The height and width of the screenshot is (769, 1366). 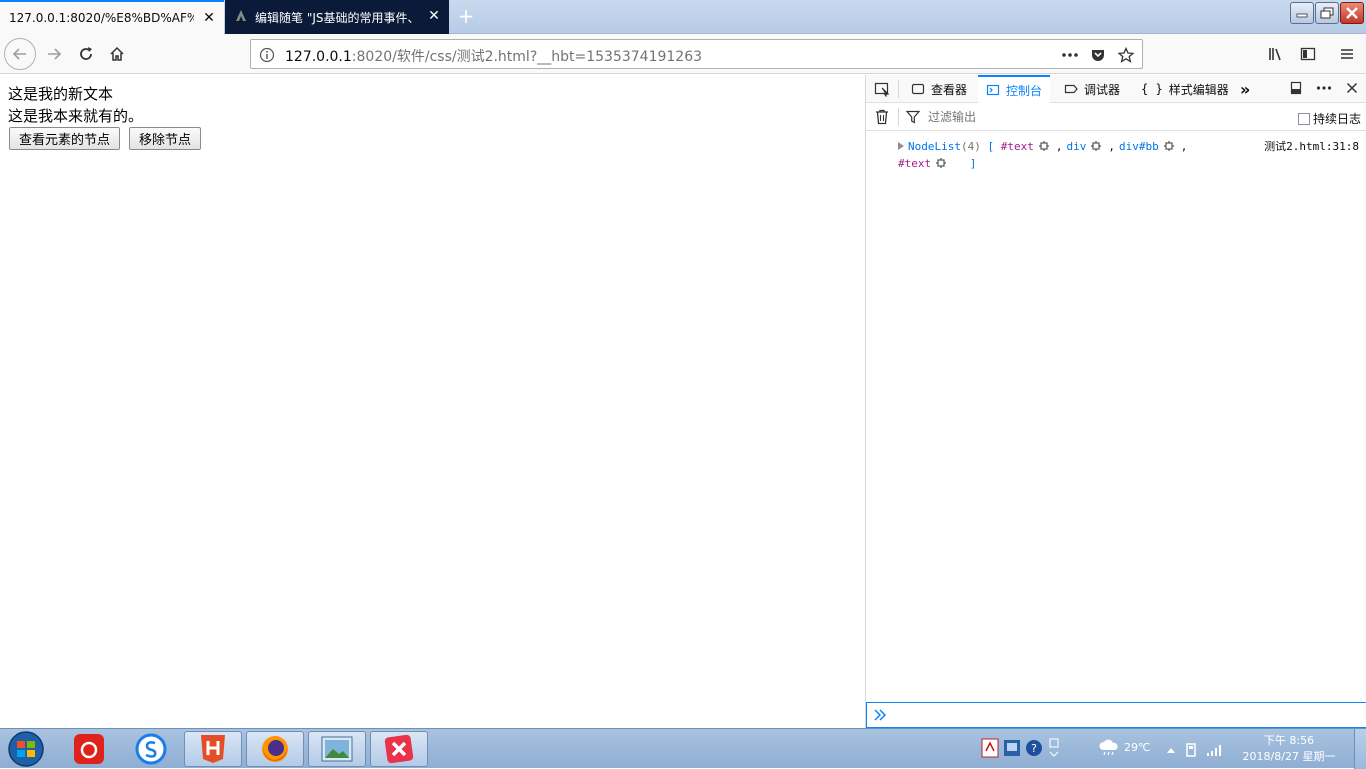 What do you see at coordinates (1198, 89) in the screenshot?
I see `tab-label: 样式编辑器` at bounding box center [1198, 89].